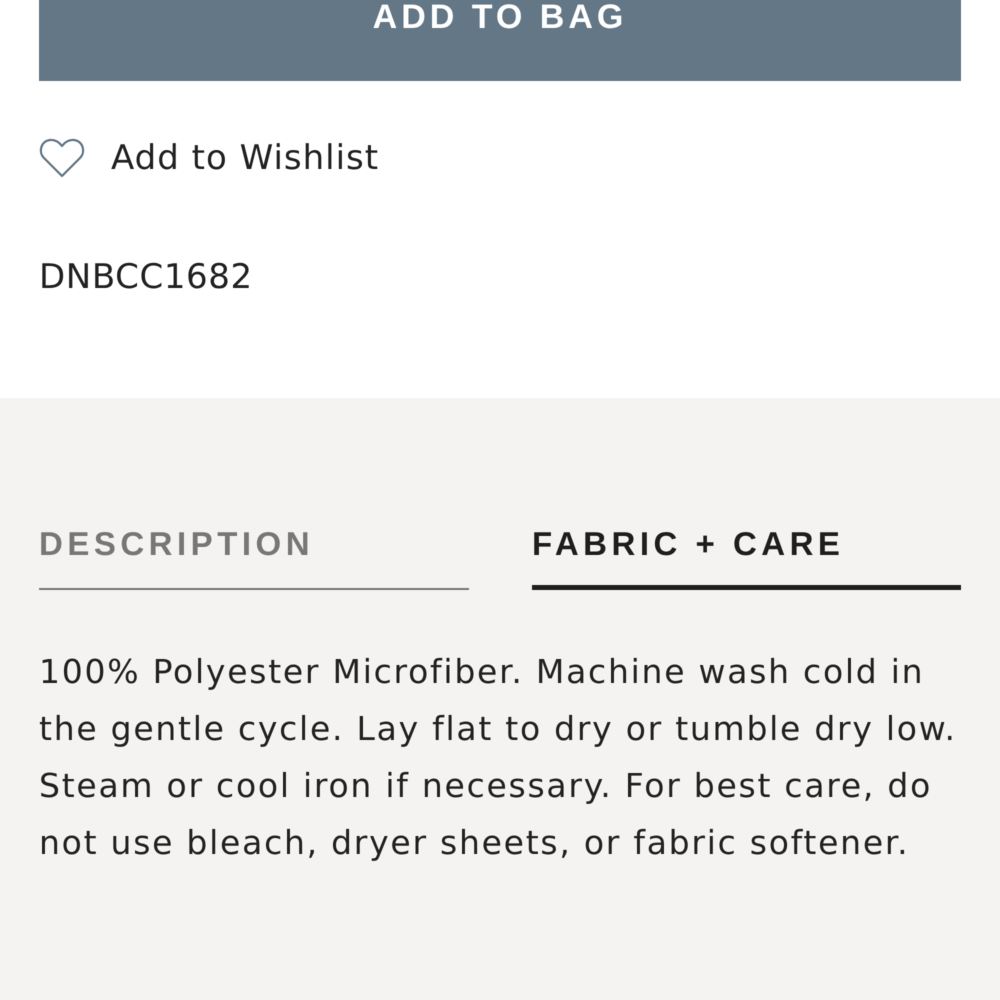 The image size is (1000, 1000). I want to click on tab: FABRIC + CARE, so click(746, 558).